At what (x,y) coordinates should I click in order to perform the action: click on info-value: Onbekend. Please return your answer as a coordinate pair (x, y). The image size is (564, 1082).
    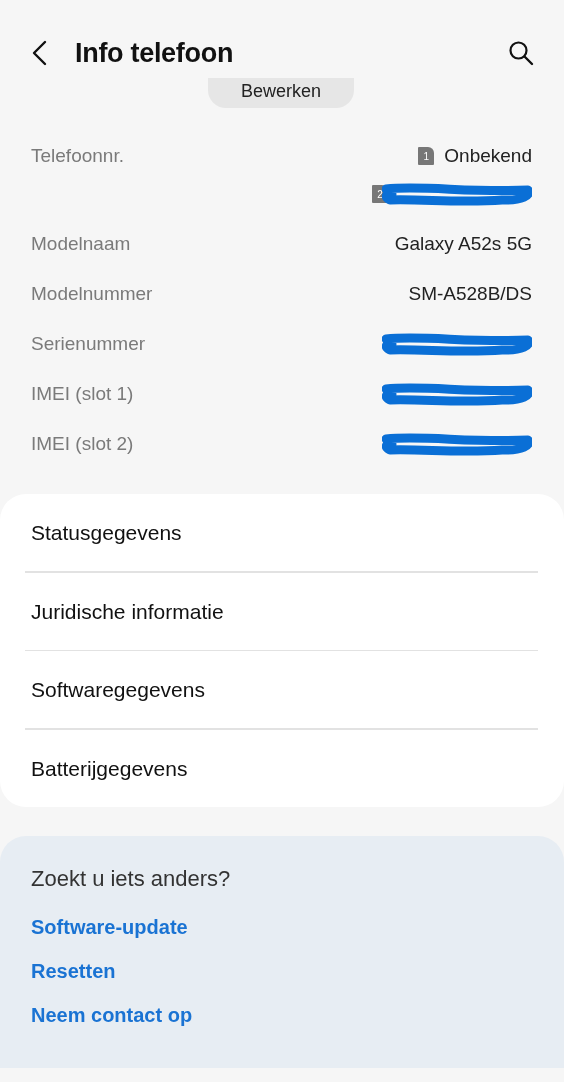
    Looking at the image, I should click on (488, 156).